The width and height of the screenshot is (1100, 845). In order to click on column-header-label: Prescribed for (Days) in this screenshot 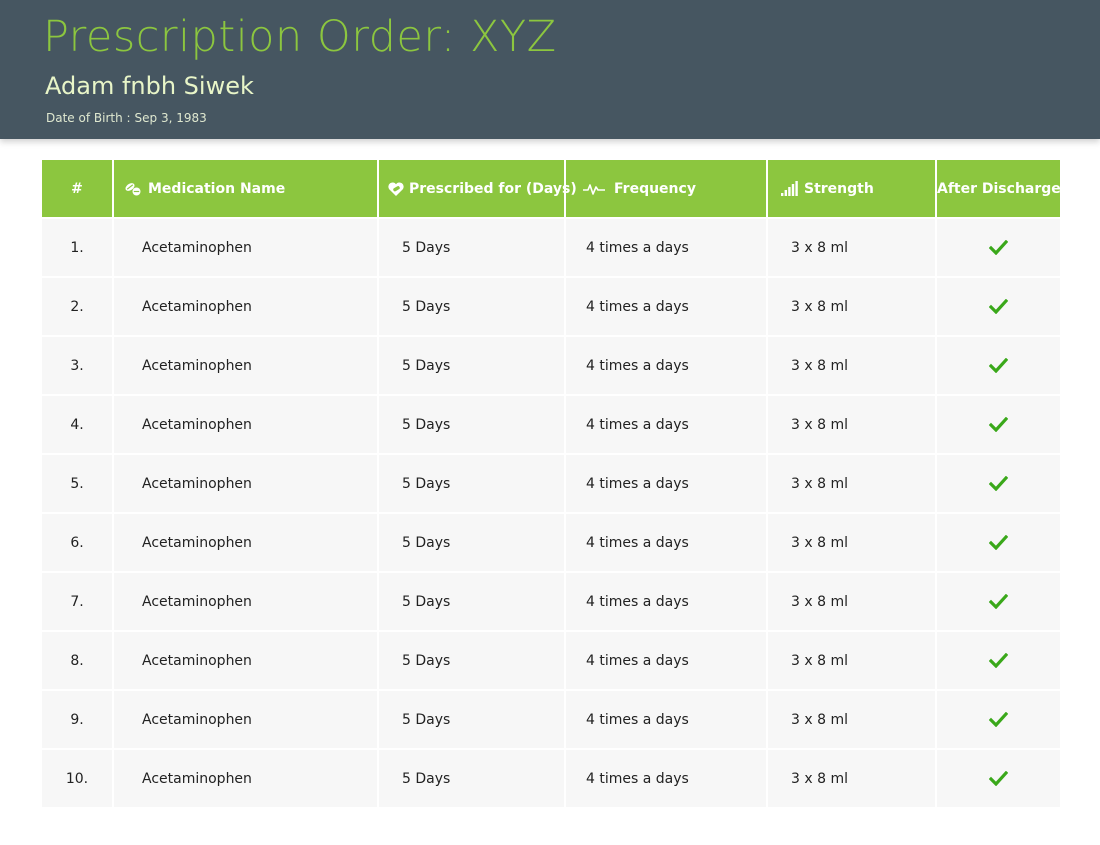, I will do `click(493, 188)`.